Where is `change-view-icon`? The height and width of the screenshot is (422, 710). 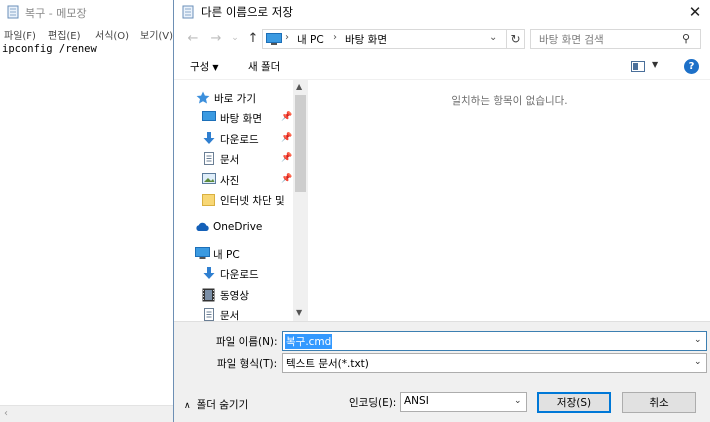
change-view-icon is located at coordinates (638, 66).